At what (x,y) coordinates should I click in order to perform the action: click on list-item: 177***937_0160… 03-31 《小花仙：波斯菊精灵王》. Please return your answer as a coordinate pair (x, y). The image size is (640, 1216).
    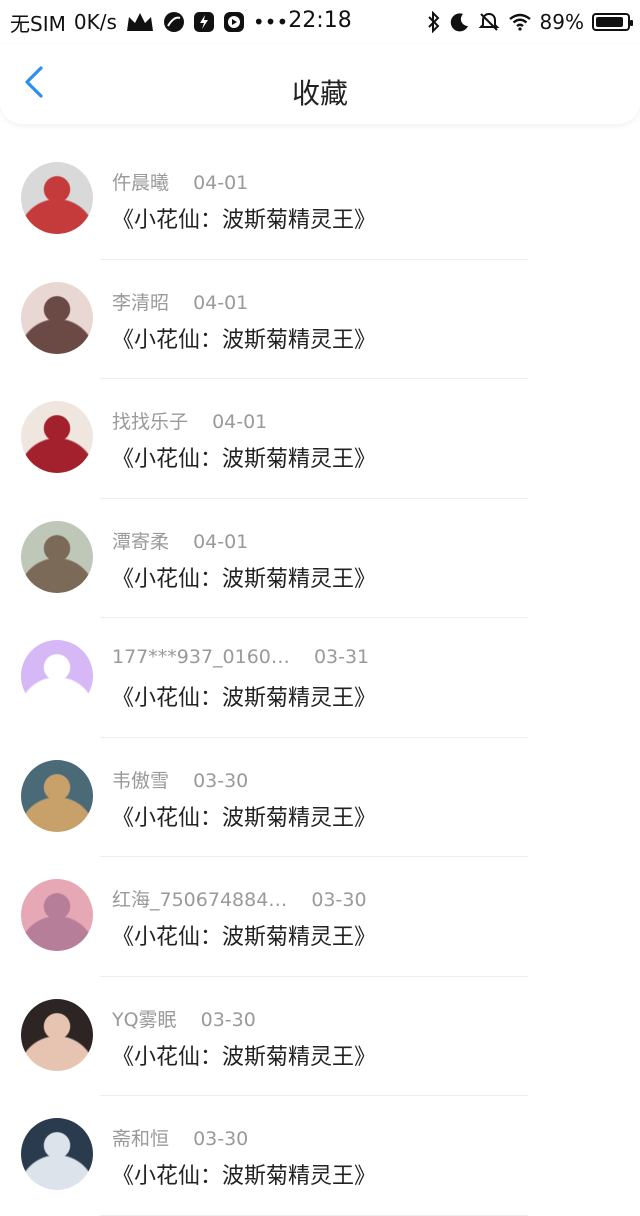
    Looking at the image, I should click on (320, 678).